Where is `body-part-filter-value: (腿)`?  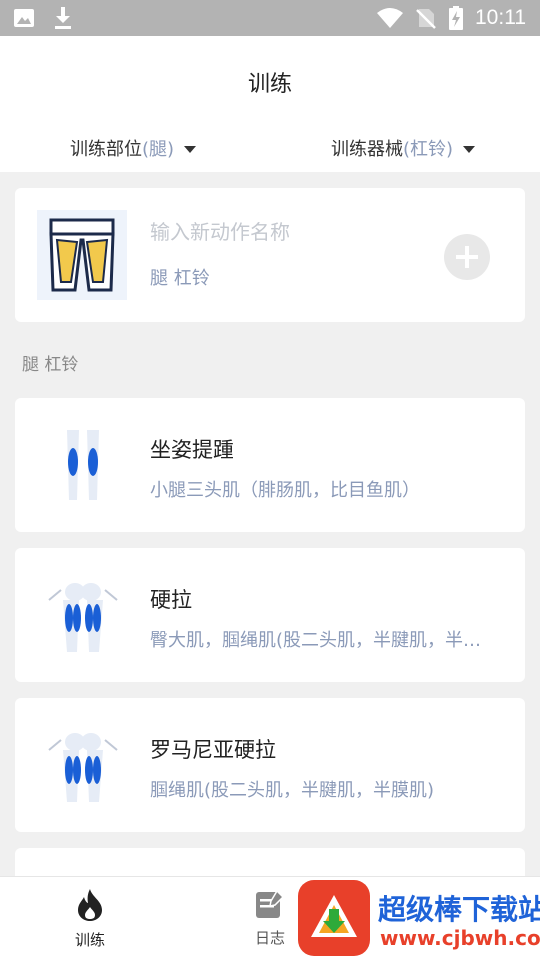
body-part-filter-value: (腿) is located at coordinates (158, 149).